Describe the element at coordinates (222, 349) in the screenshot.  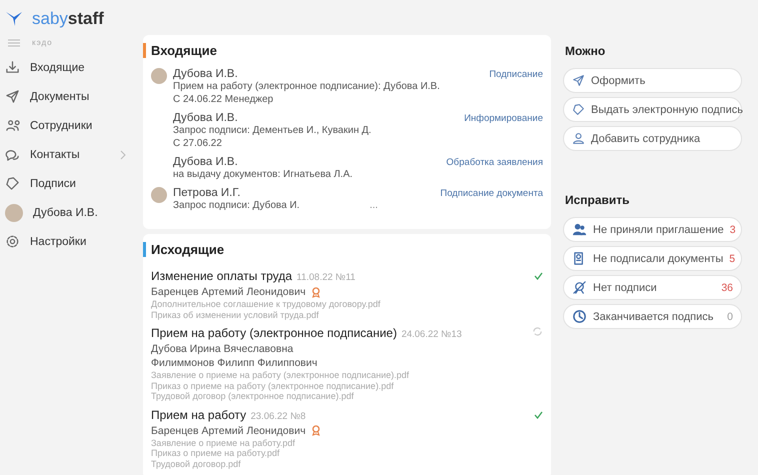
I see `person-name: Дубова Ирина Вячеславовна` at that location.